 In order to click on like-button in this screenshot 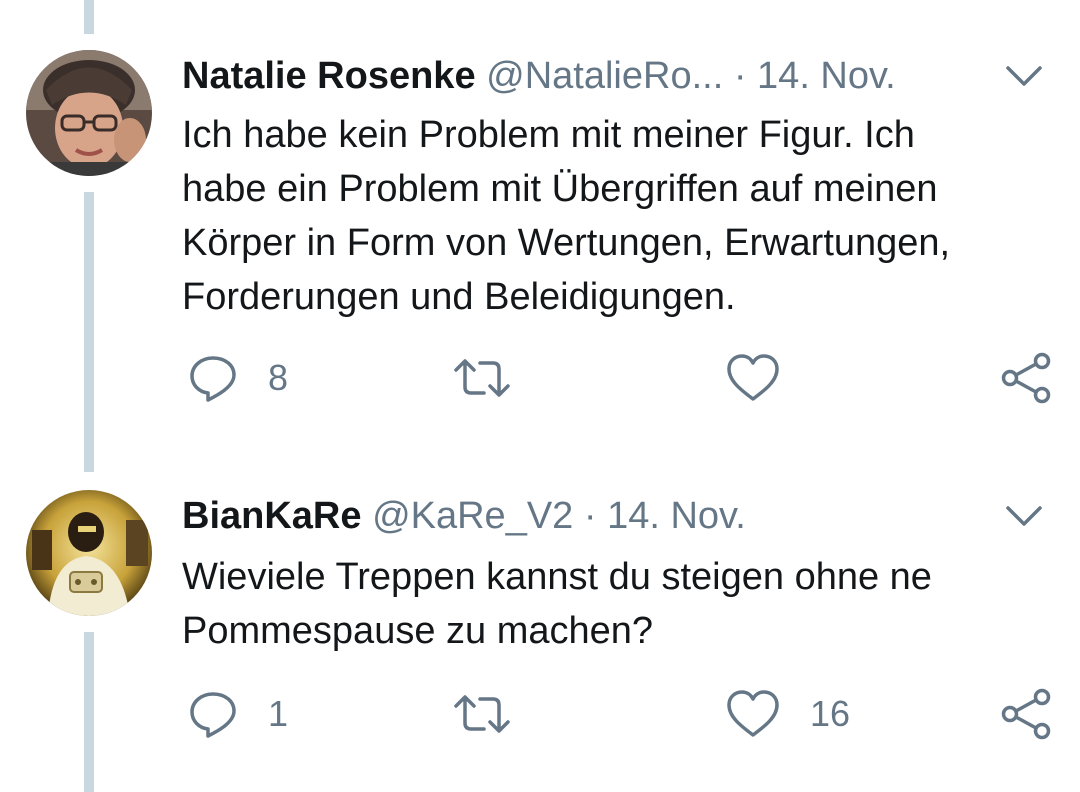, I will do `click(768, 378)`.